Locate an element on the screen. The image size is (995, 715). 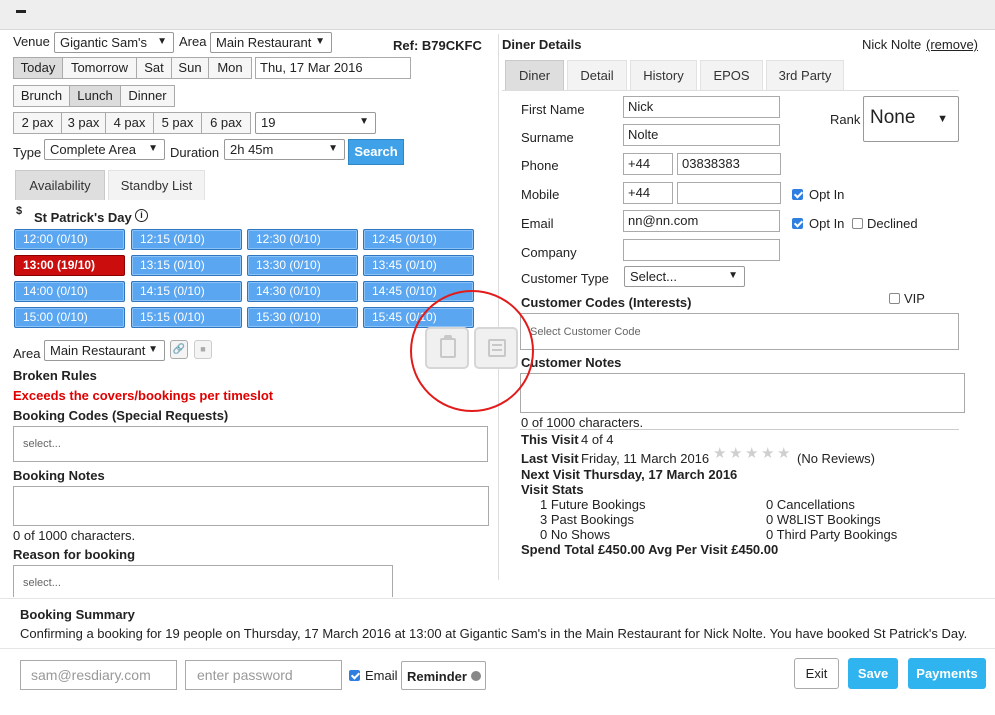
pax-2-button: 2 pax is located at coordinates (37, 123).